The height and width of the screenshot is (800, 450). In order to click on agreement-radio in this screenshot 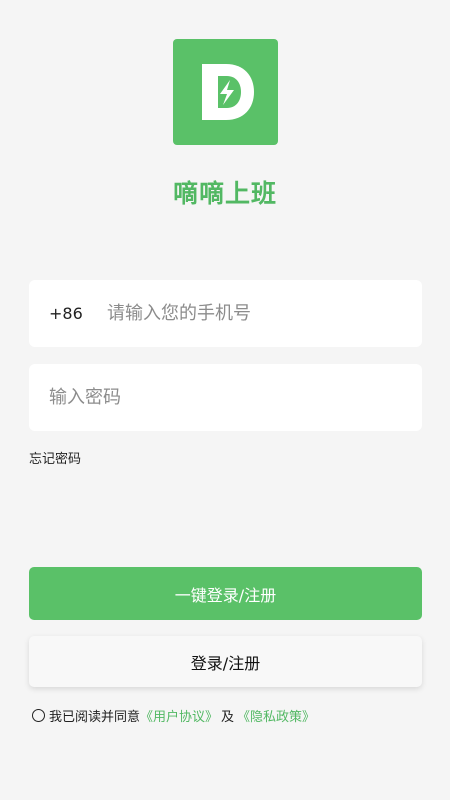, I will do `click(38, 715)`.